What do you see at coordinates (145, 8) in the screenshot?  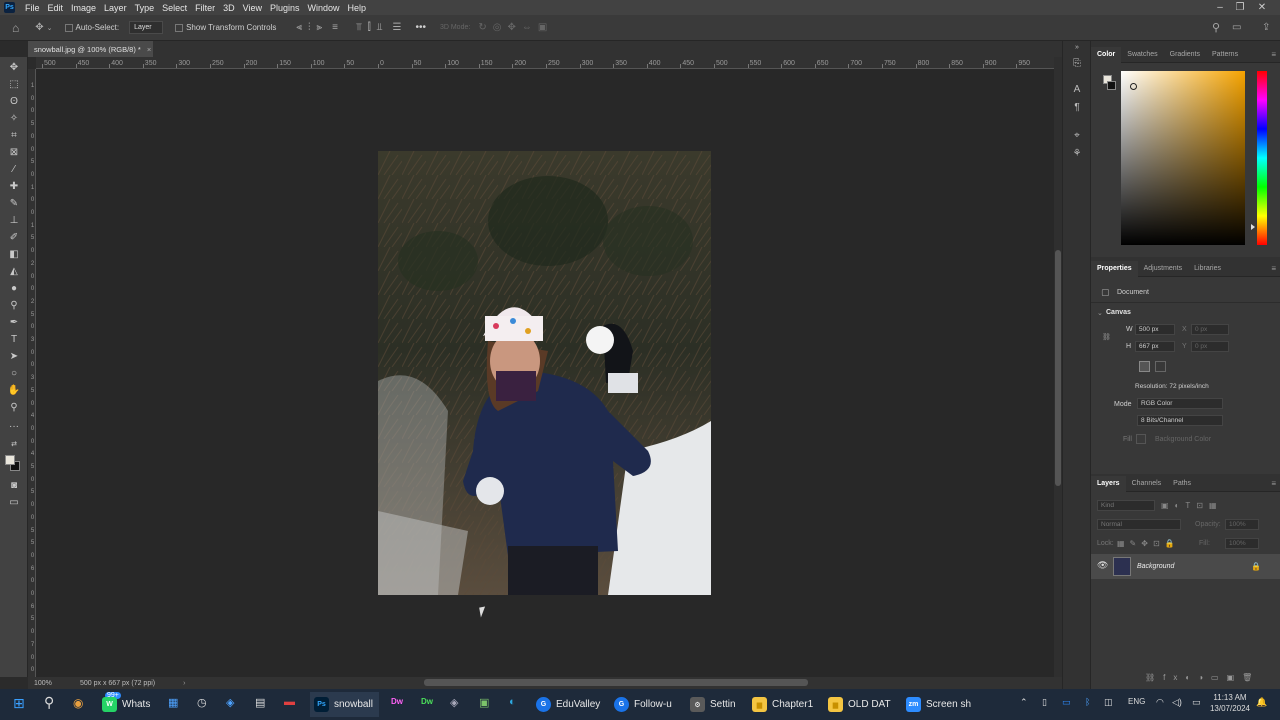 I see `menu-type: Type` at bounding box center [145, 8].